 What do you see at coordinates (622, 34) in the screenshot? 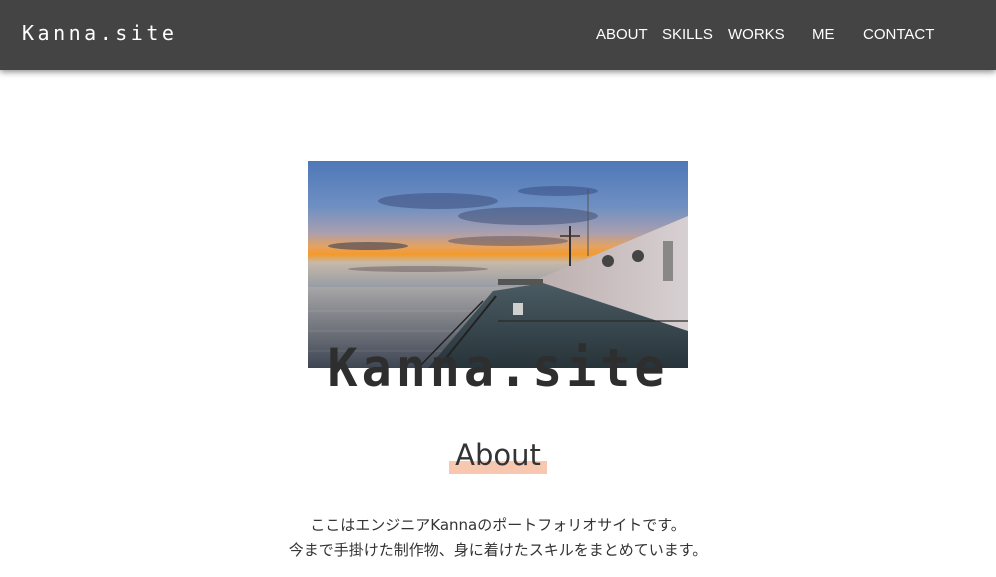
I see `nav-link-about: ABOUT` at bounding box center [622, 34].